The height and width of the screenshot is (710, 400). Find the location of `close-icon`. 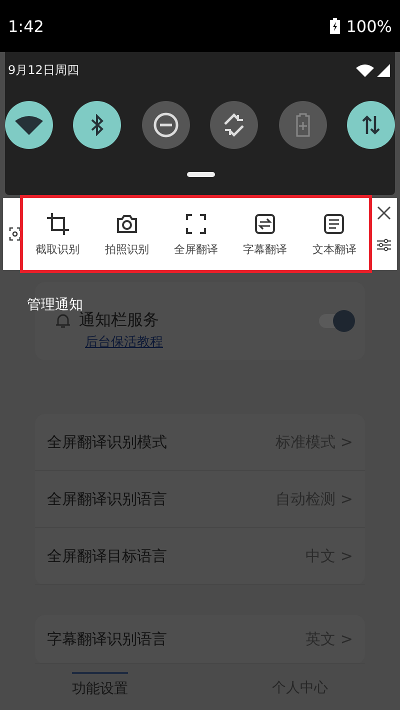

close-icon is located at coordinates (384, 213).